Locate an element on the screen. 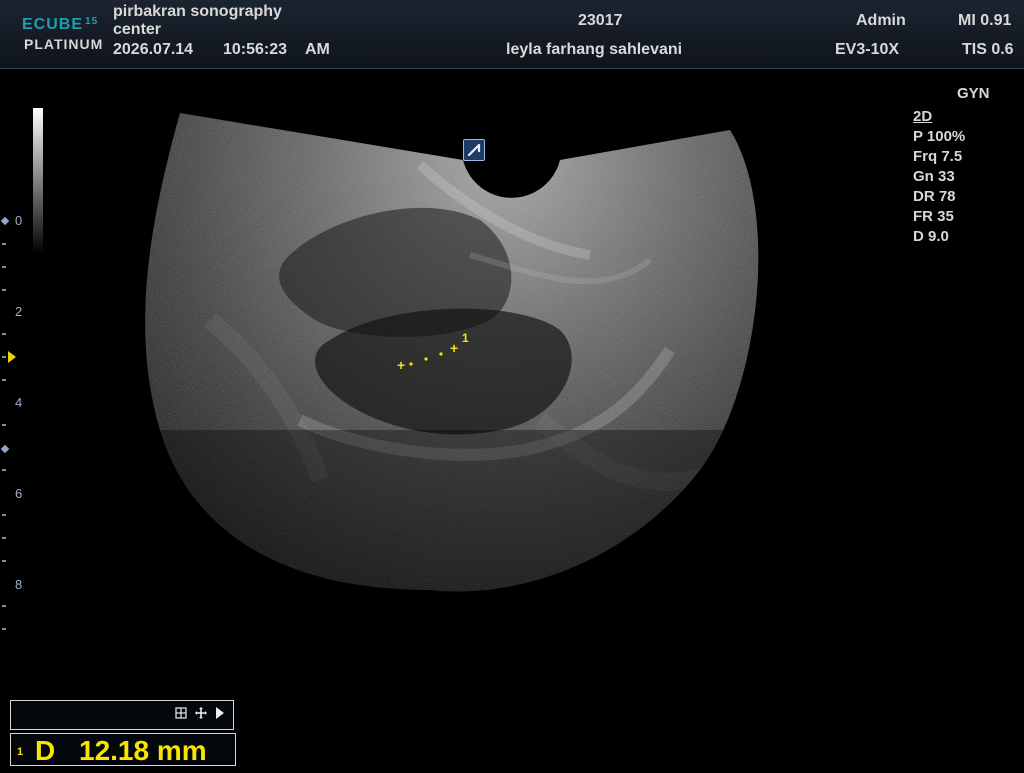 The image size is (1024, 773). param-dynamic-range: DR 78 is located at coordinates (934, 196).